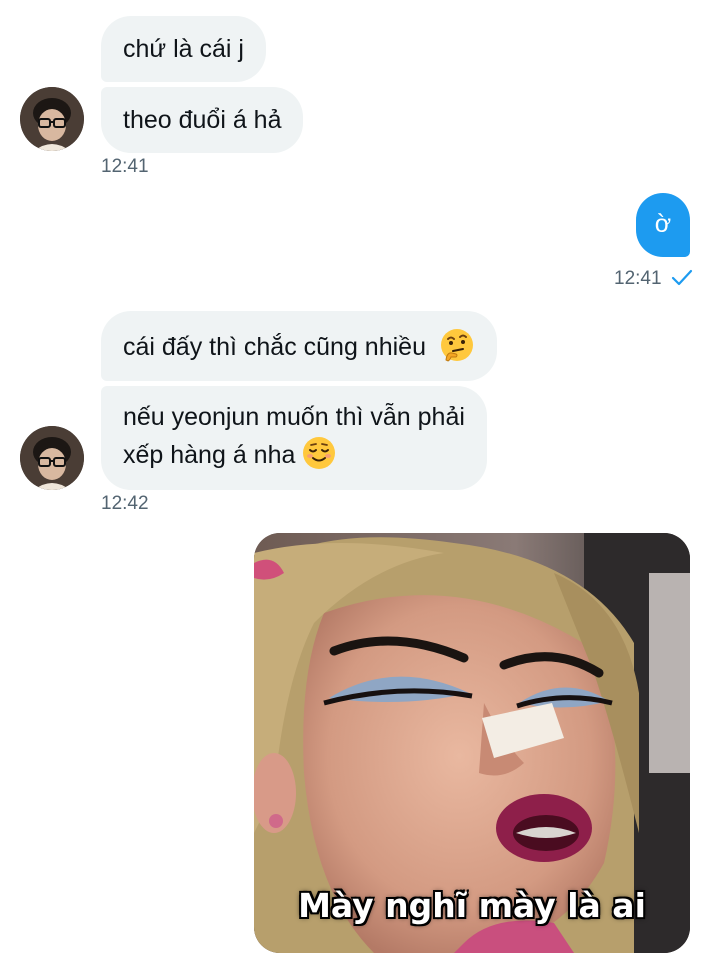 The height and width of the screenshot is (955, 720). I want to click on message-bubble: chứ là cái j, so click(183, 49).